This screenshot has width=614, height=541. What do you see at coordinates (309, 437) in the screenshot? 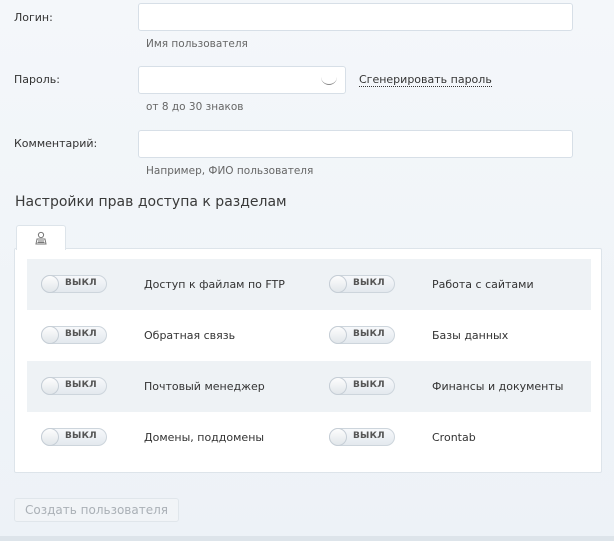
I see `access-row: ВЫКЛ Домены, поддомены ВЫКЛ Crontab` at bounding box center [309, 437].